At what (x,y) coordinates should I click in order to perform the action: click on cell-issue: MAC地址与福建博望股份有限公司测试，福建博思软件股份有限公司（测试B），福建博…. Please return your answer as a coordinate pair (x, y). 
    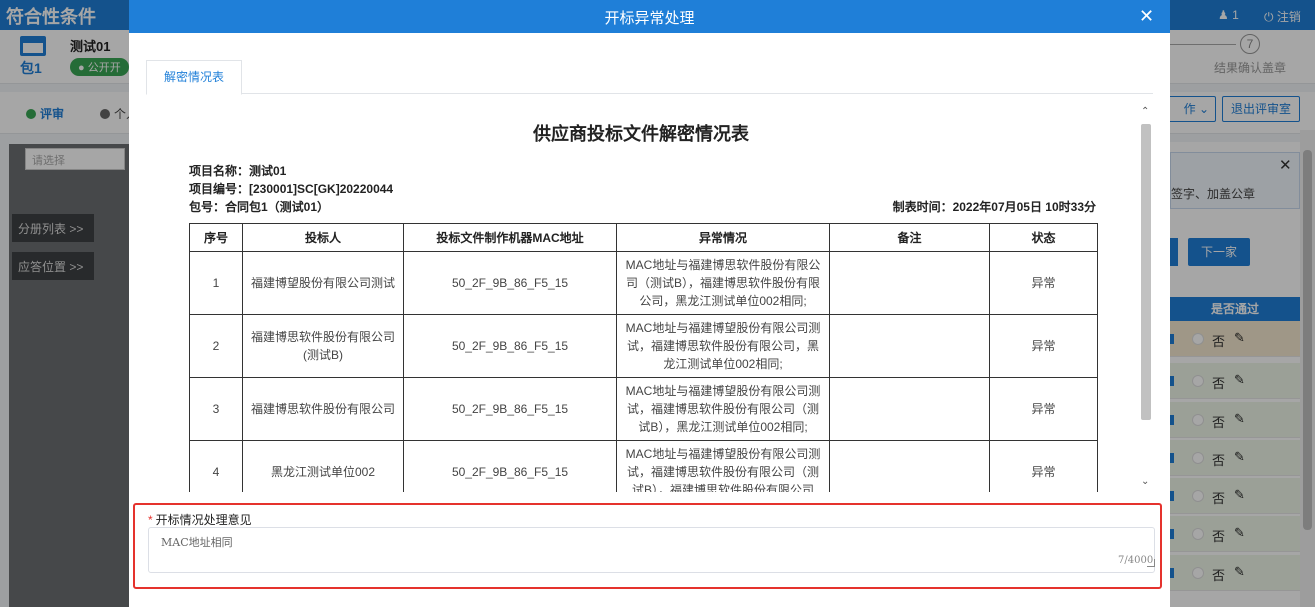
    Looking at the image, I should click on (723, 466).